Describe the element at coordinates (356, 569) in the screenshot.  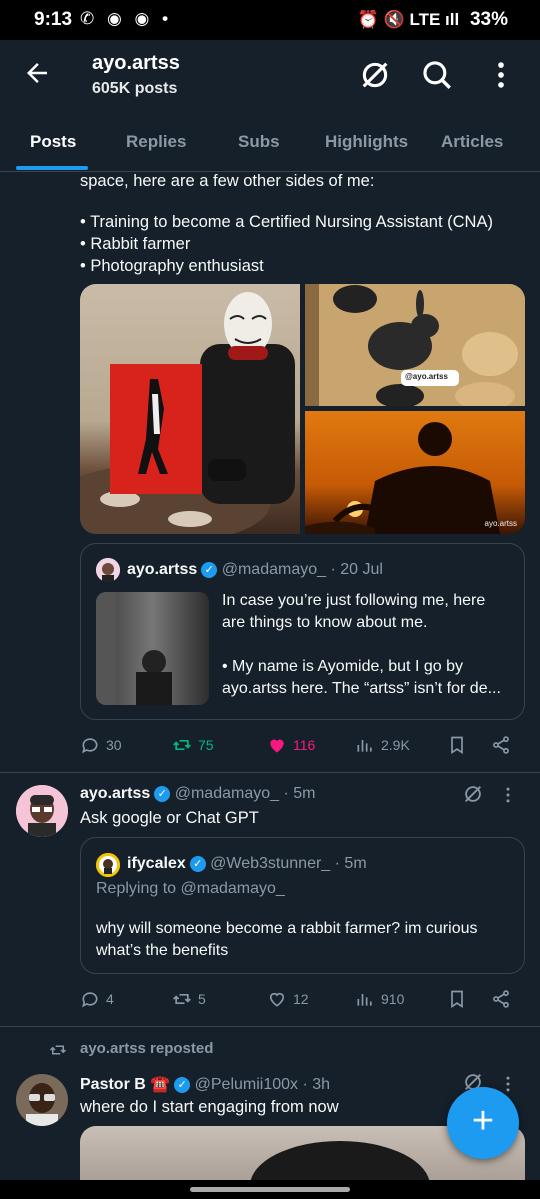
I see `quoted-date: · 20 Jul` at that location.